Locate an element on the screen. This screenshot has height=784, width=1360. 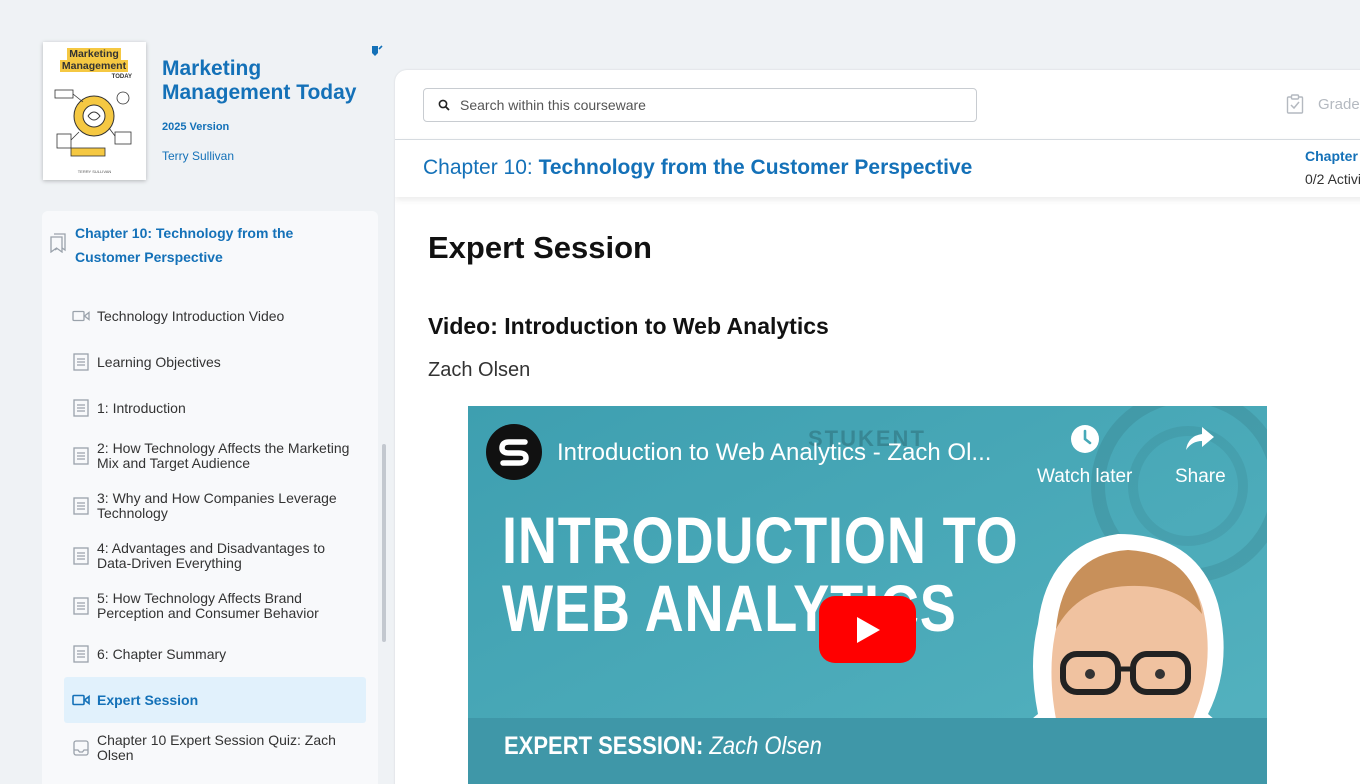
grades-button: Grades is located at coordinates (1323, 104).